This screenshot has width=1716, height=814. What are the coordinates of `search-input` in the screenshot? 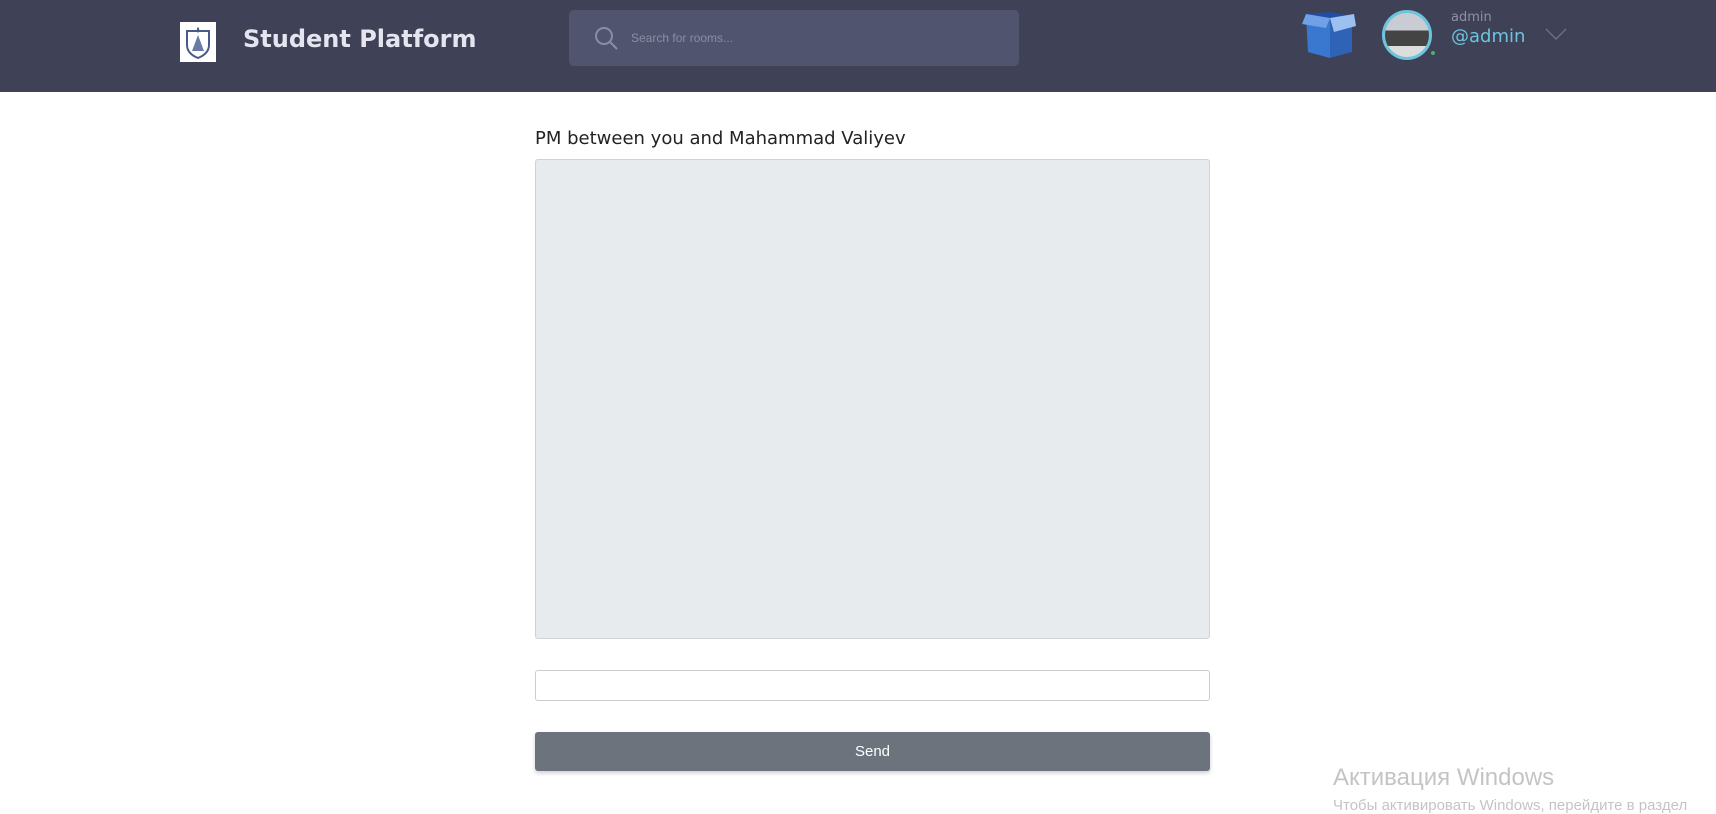 It's located at (811, 38).